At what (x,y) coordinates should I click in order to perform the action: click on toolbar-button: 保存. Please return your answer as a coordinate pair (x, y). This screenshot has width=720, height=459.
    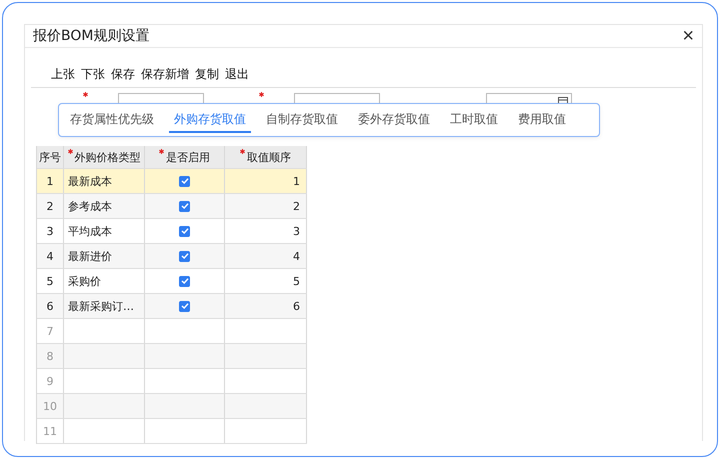
    Looking at the image, I should click on (123, 74).